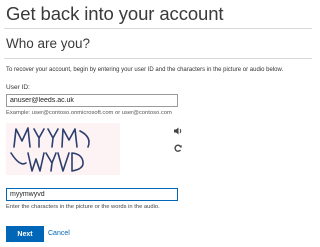  I want to click on next-button: Next, so click(25, 234).